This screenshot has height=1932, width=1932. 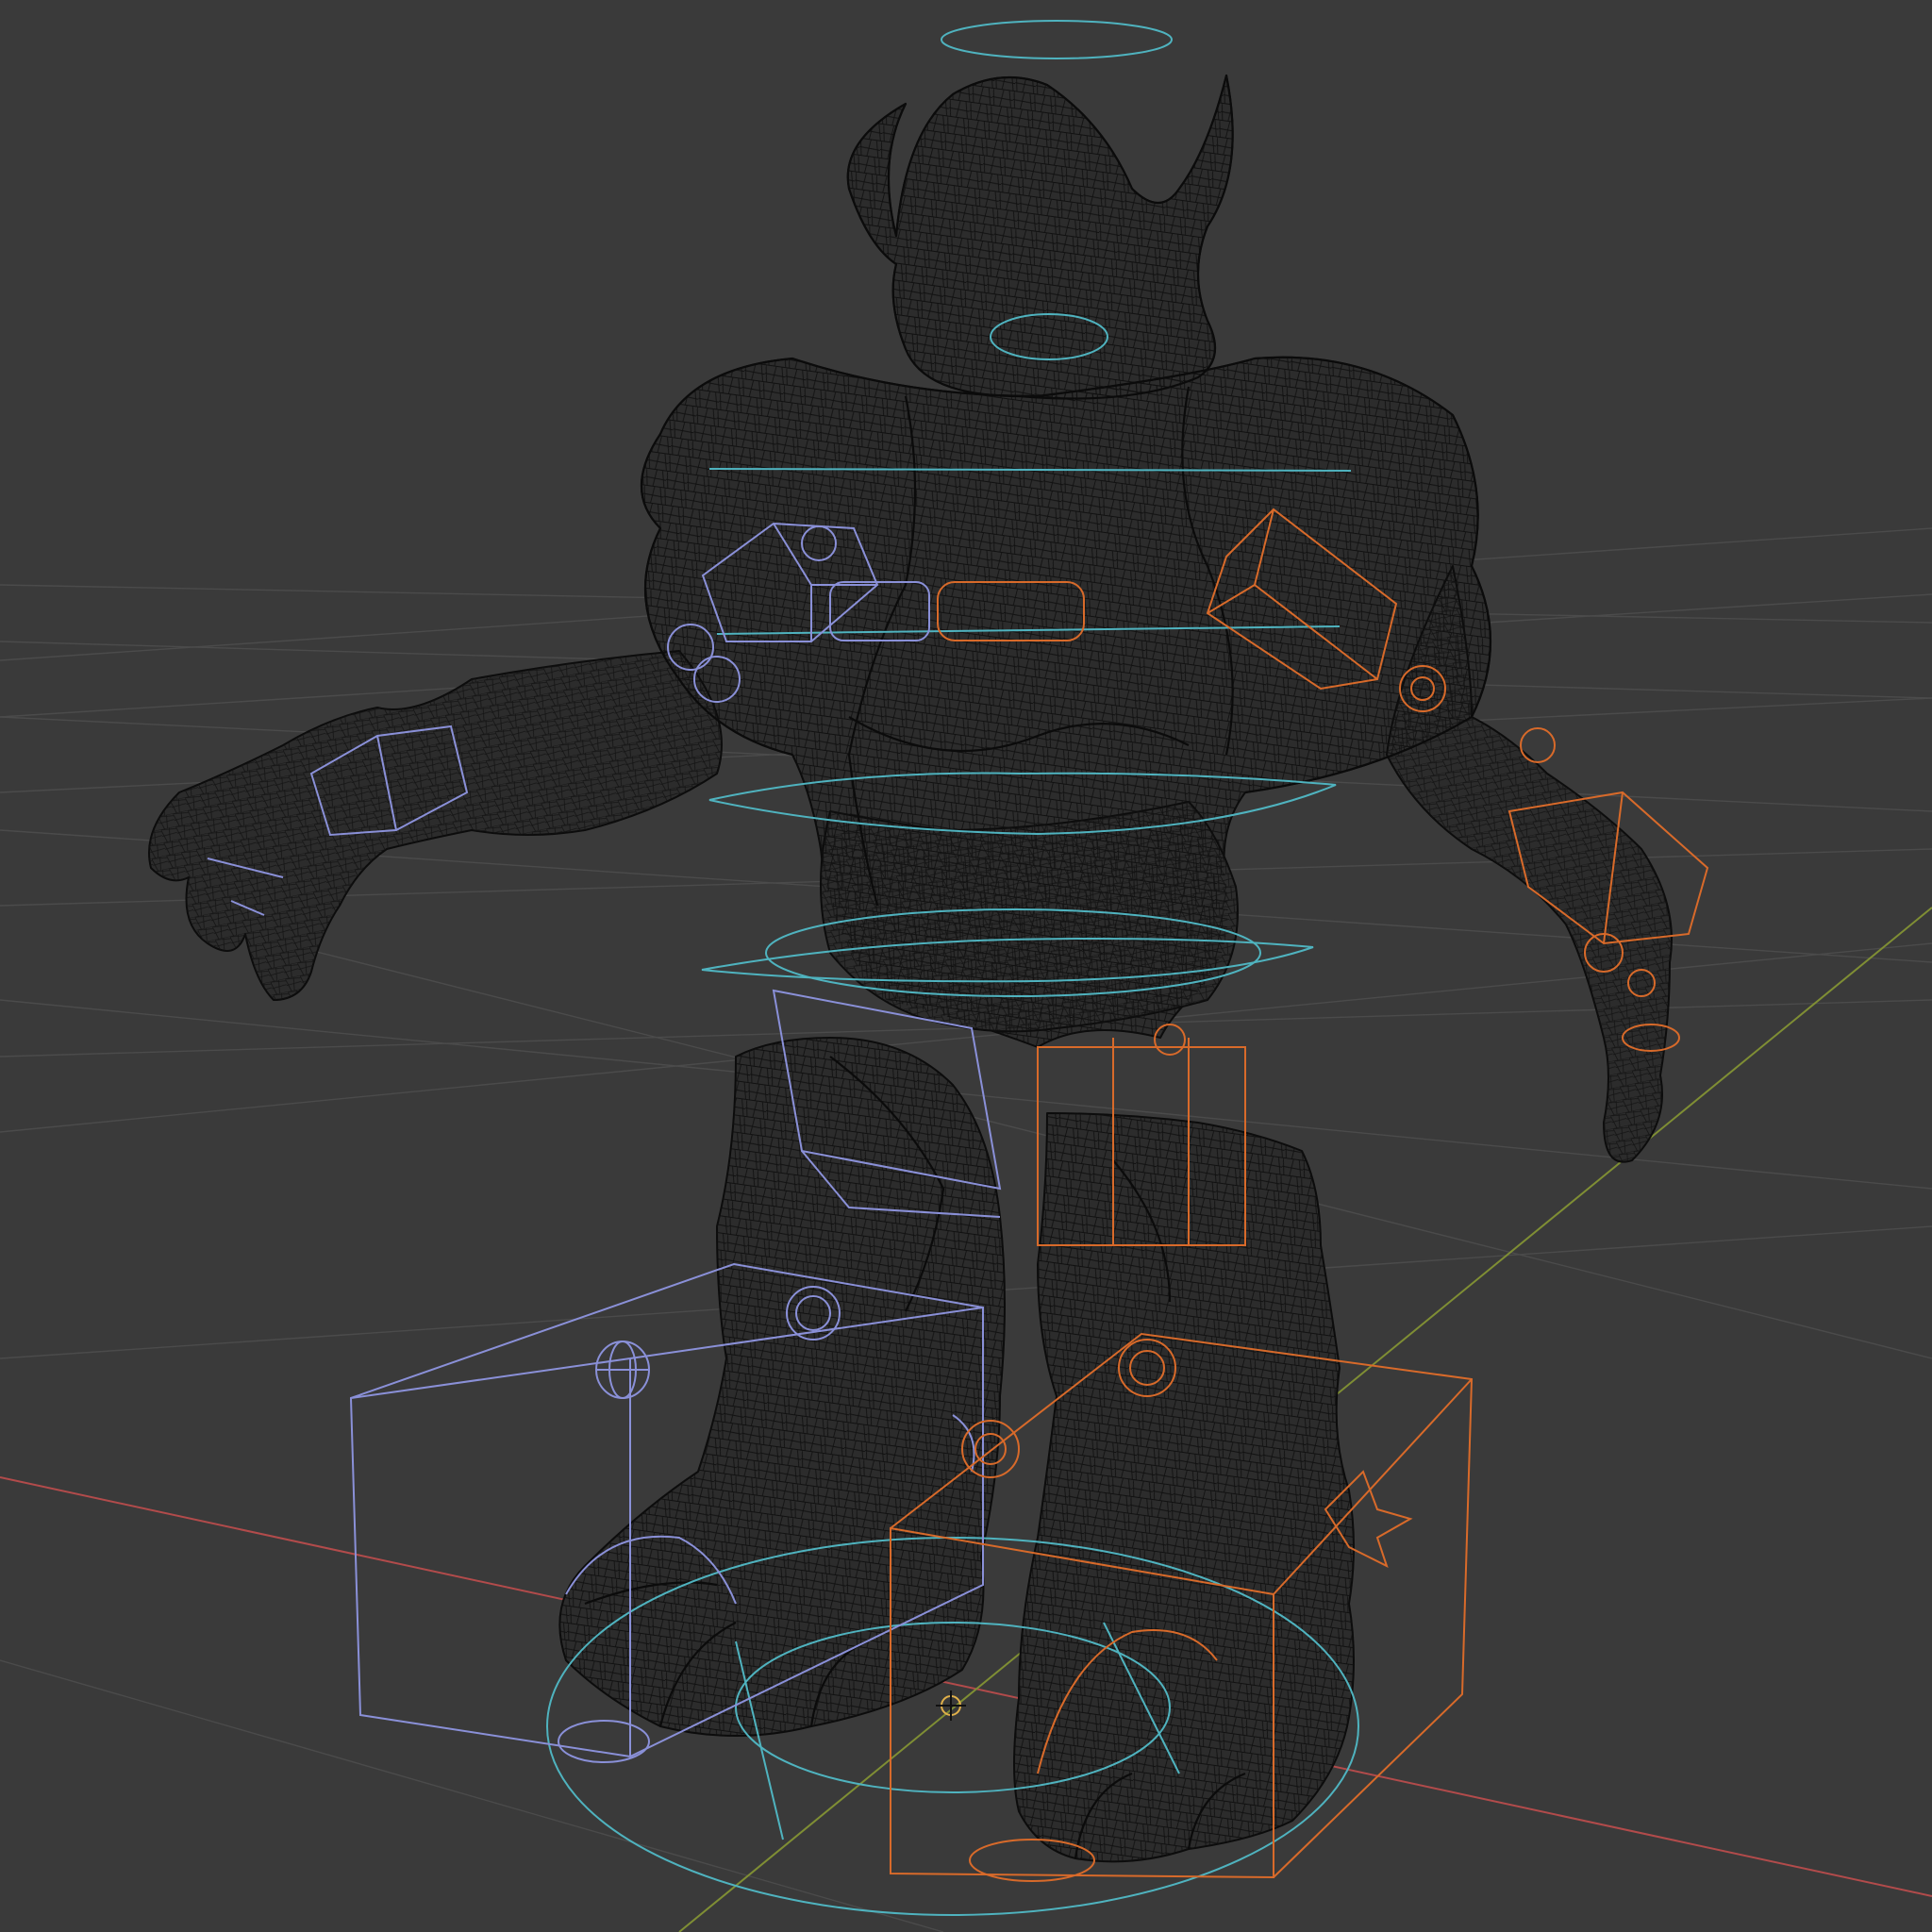 I want to click on head-top-control, so click(x=1057, y=39).